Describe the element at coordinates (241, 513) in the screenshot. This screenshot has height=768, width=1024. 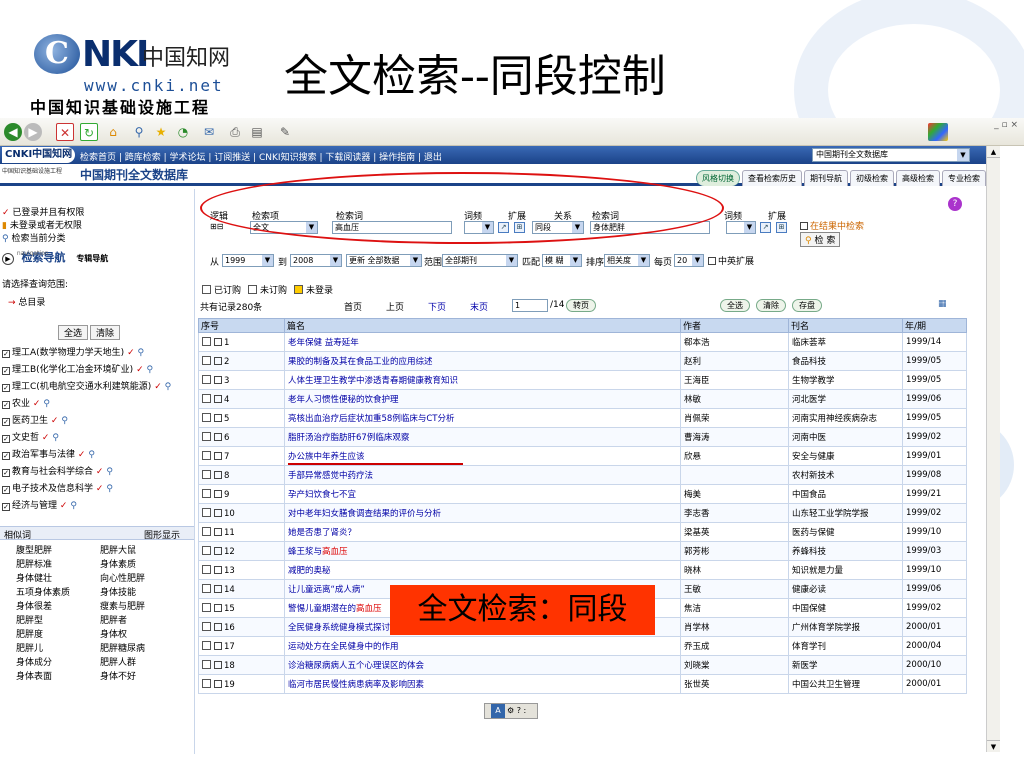
I see `row-number: 10` at that location.